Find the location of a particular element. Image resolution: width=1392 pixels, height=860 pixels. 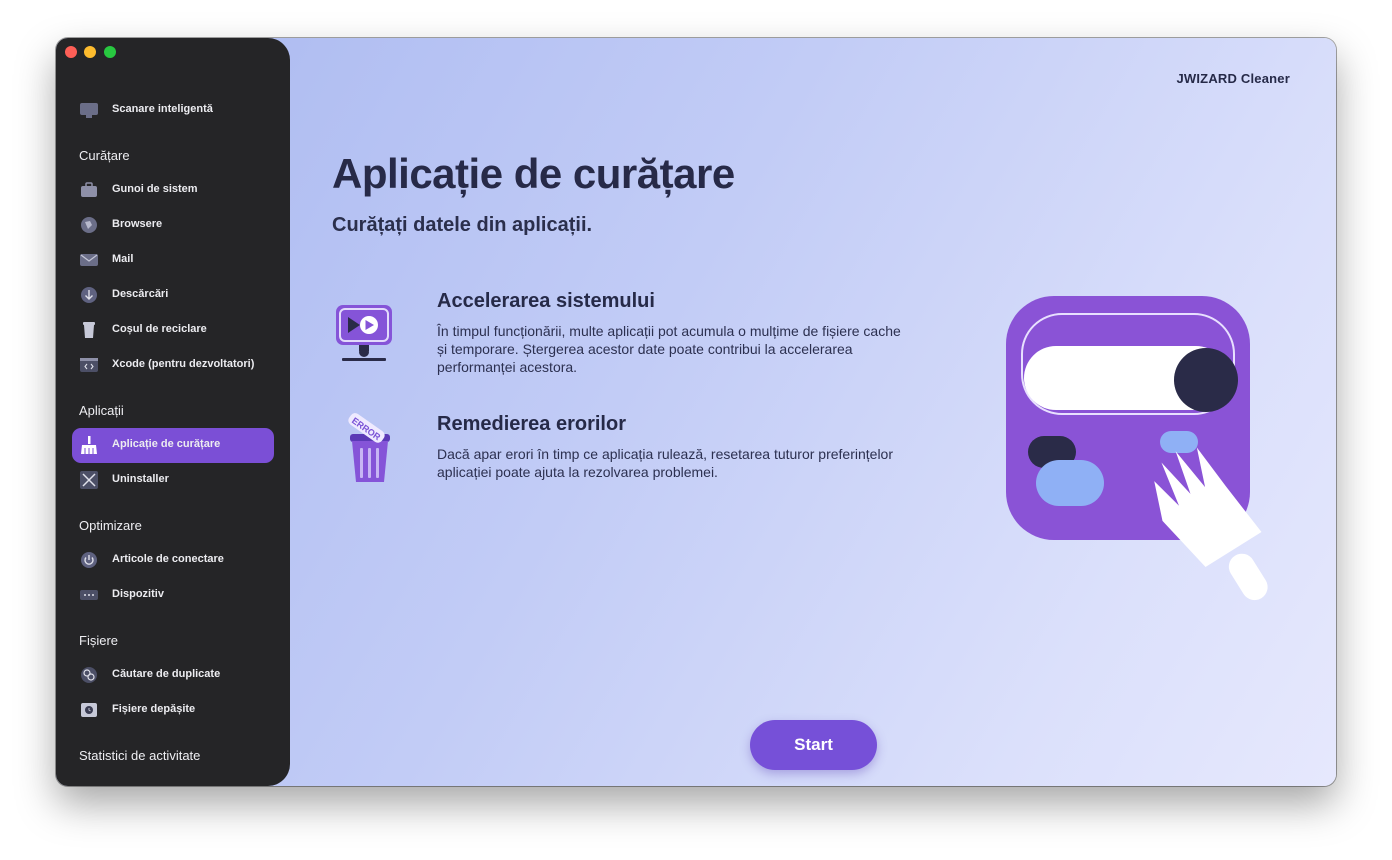

sidebar-item-trash: Coșul de reciclare is located at coordinates (173, 330).